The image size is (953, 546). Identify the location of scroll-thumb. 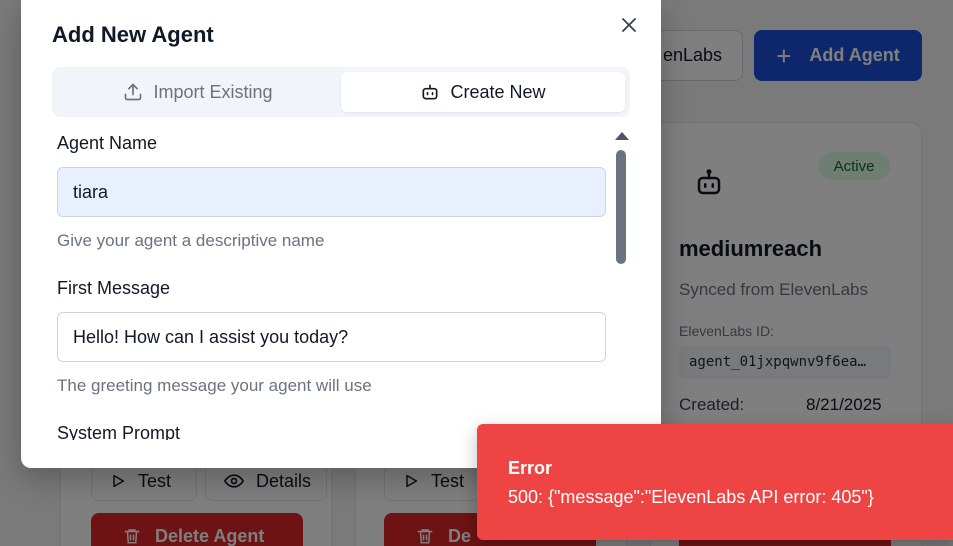
(621, 207).